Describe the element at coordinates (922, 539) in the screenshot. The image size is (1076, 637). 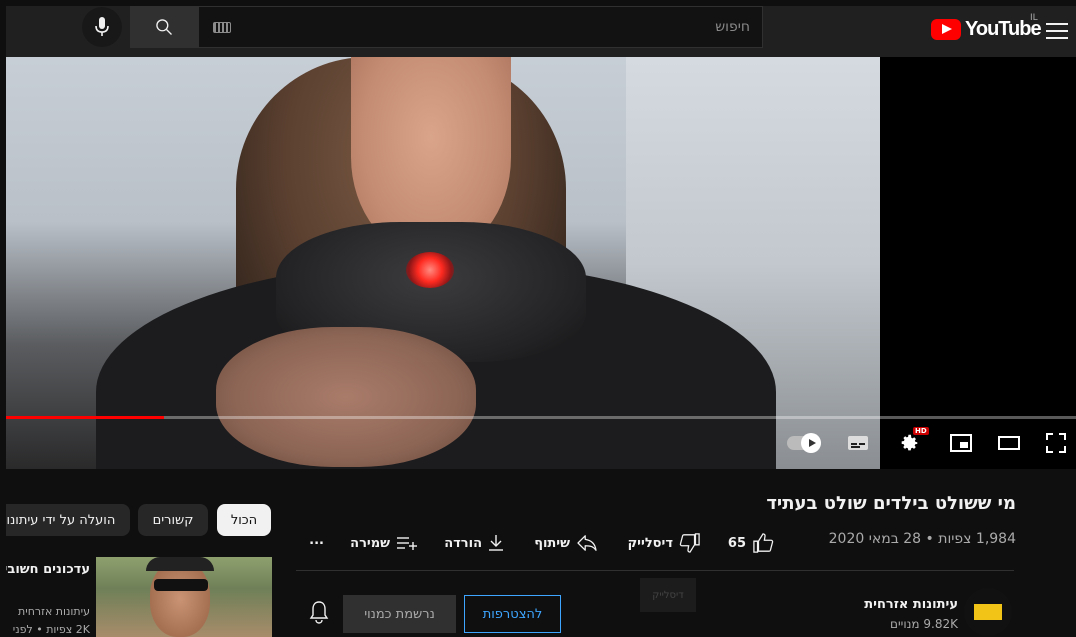
I see `video-views-date: 1,984 צפיות • 28 במאי 2020` at that location.